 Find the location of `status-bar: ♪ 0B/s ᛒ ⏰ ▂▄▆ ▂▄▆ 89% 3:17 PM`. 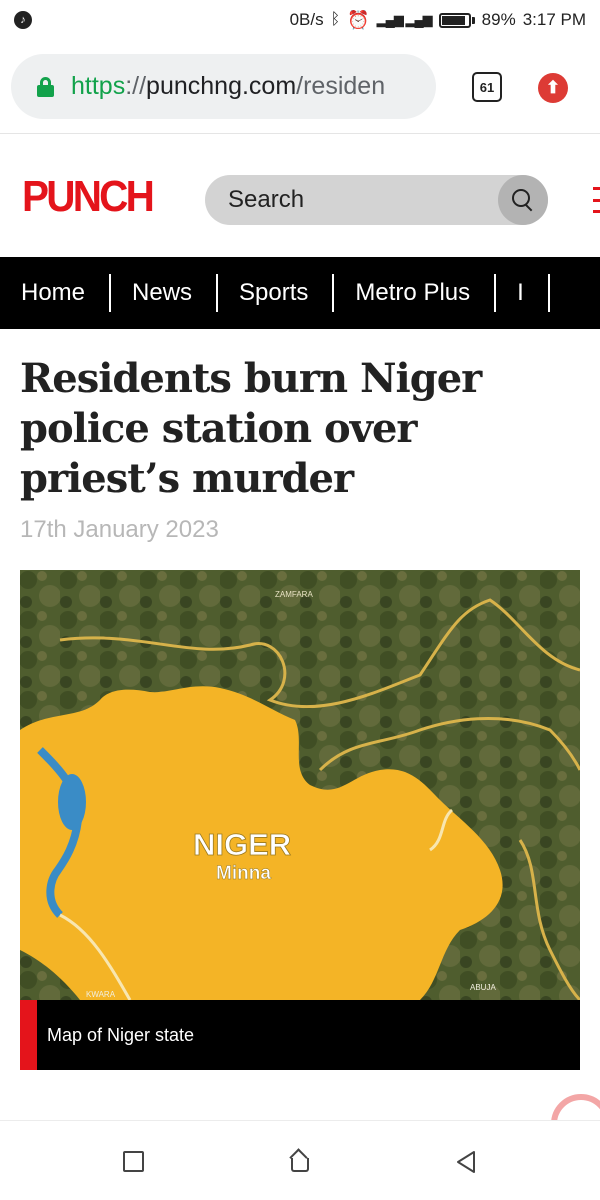

status-bar: ♪ 0B/s ᛒ ⏰ ▂▄▆ ▂▄▆ 89% 3:17 PM is located at coordinates (300, 20).